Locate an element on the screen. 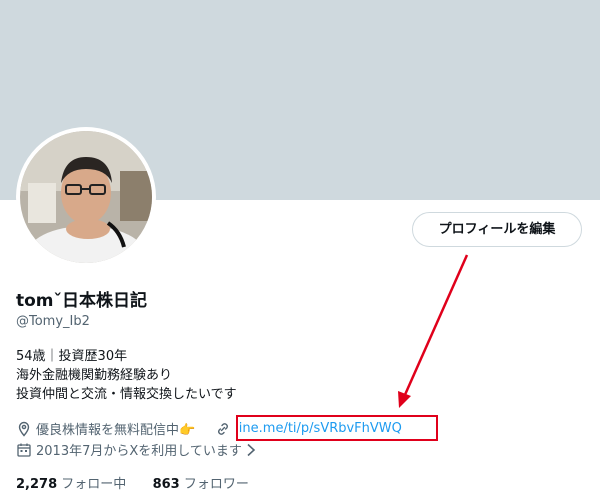 The height and width of the screenshot is (503, 600). following-label: フォロー中 is located at coordinates (94, 484).